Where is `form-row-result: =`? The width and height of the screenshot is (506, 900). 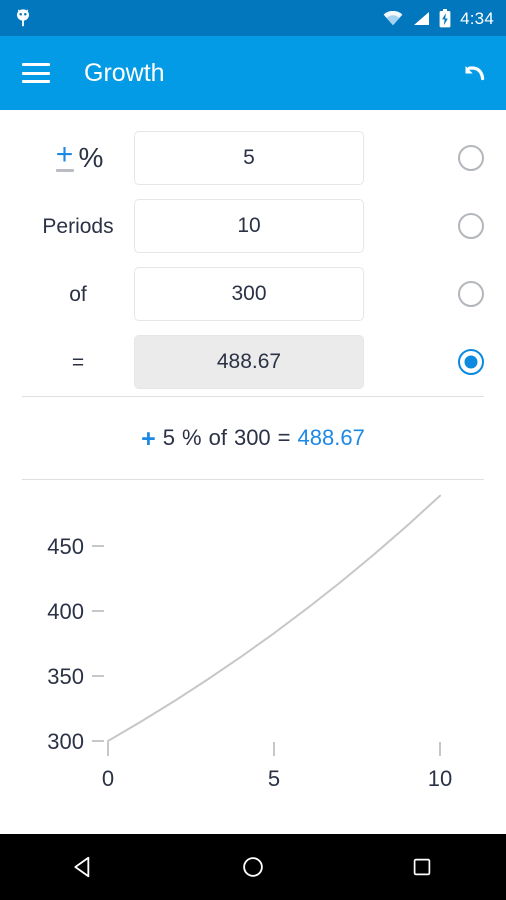
form-row-result: = is located at coordinates (253, 362).